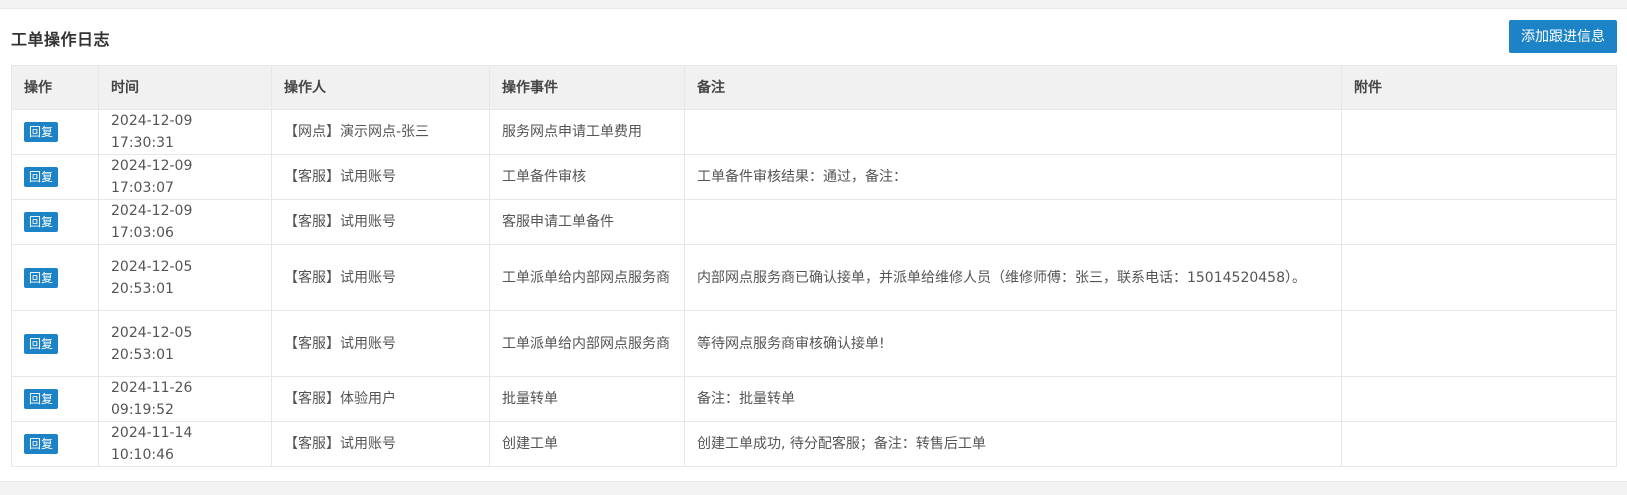 The height and width of the screenshot is (495, 1627). What do you see at coordinates (61, 39) in the screenshot?
I see `panel-title: 工单操作日志` at bounding box center [61, 39].